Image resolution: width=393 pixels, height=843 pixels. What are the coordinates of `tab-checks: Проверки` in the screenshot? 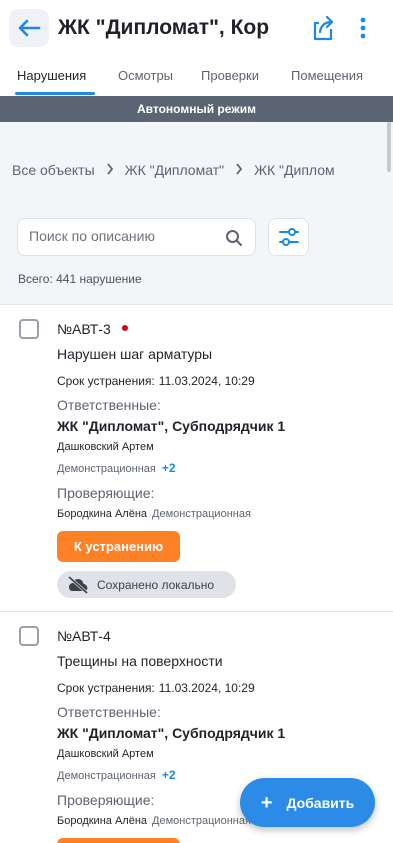 It's located at (230, 75).